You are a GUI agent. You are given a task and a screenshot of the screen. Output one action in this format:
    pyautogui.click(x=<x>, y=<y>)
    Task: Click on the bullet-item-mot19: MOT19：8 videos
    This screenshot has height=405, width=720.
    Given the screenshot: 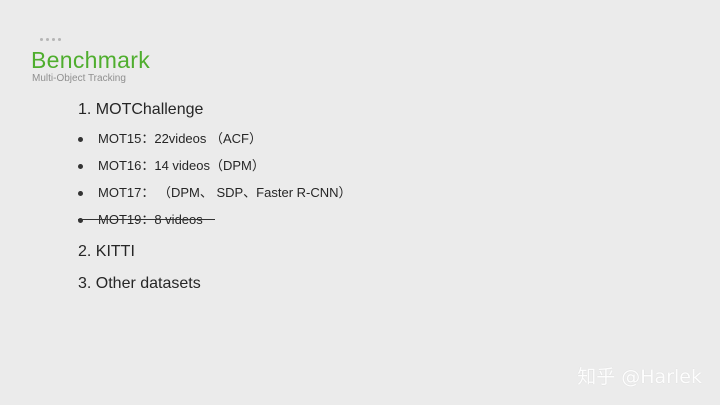 What is the action you would take?
    pyautogui.click(x=140, y=220)
    